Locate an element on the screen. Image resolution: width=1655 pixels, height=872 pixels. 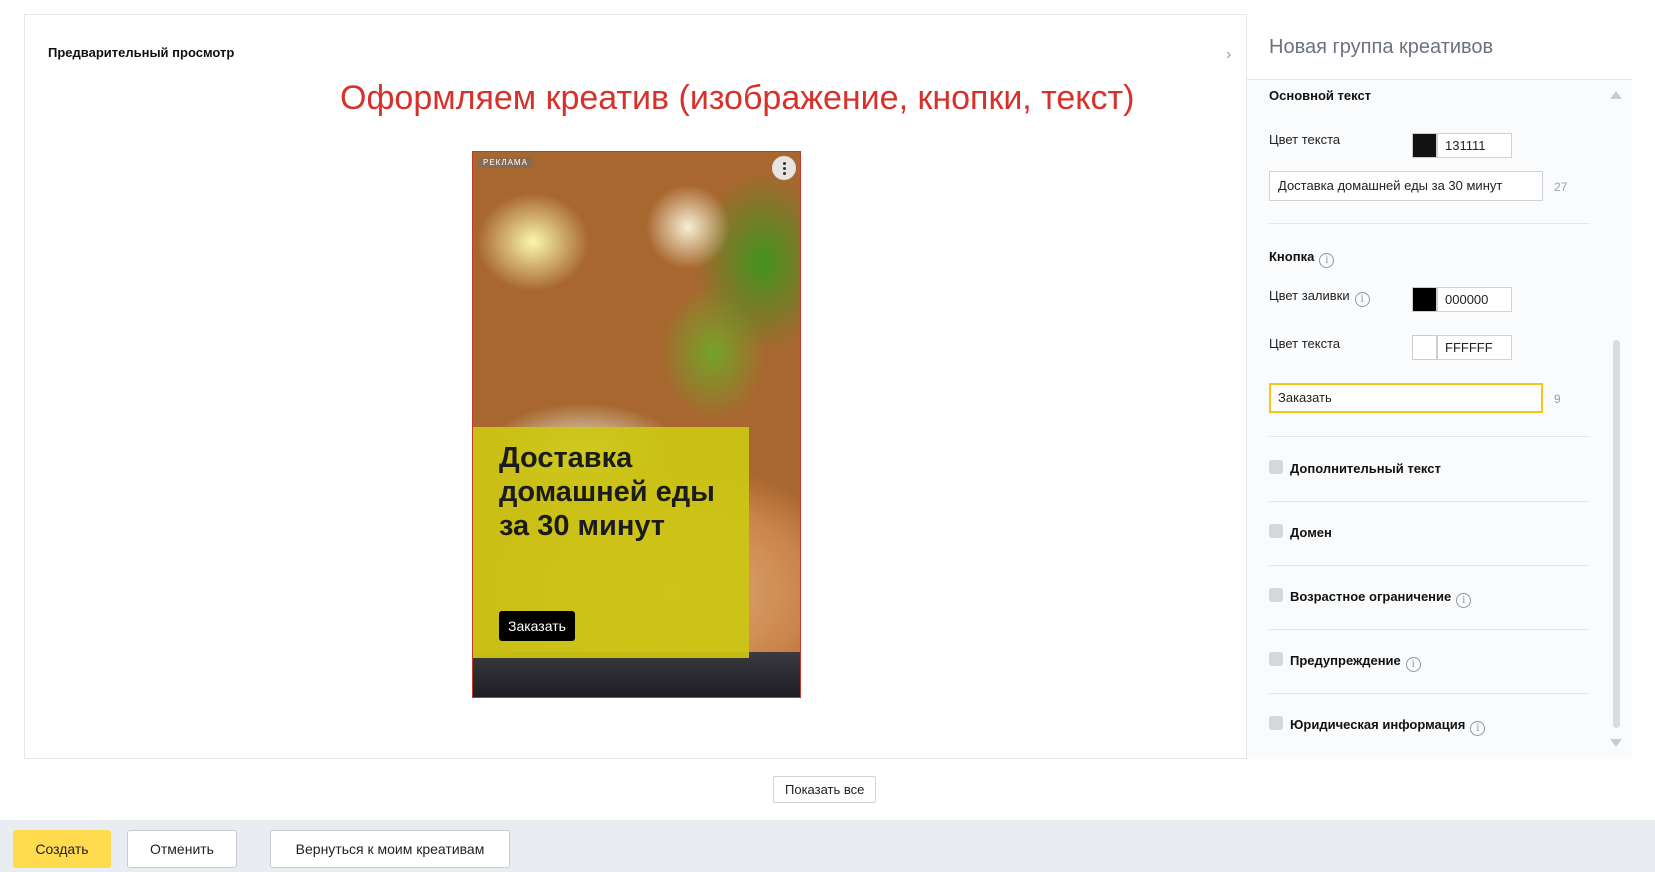
checkbox-age-restriction is located at coordinates (1276, 595).